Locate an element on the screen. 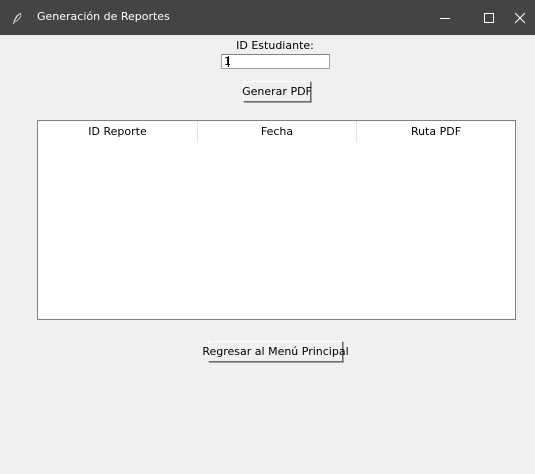 This screenshot has width=535, height=474. feather-icon is located at coordinates (17, 18).